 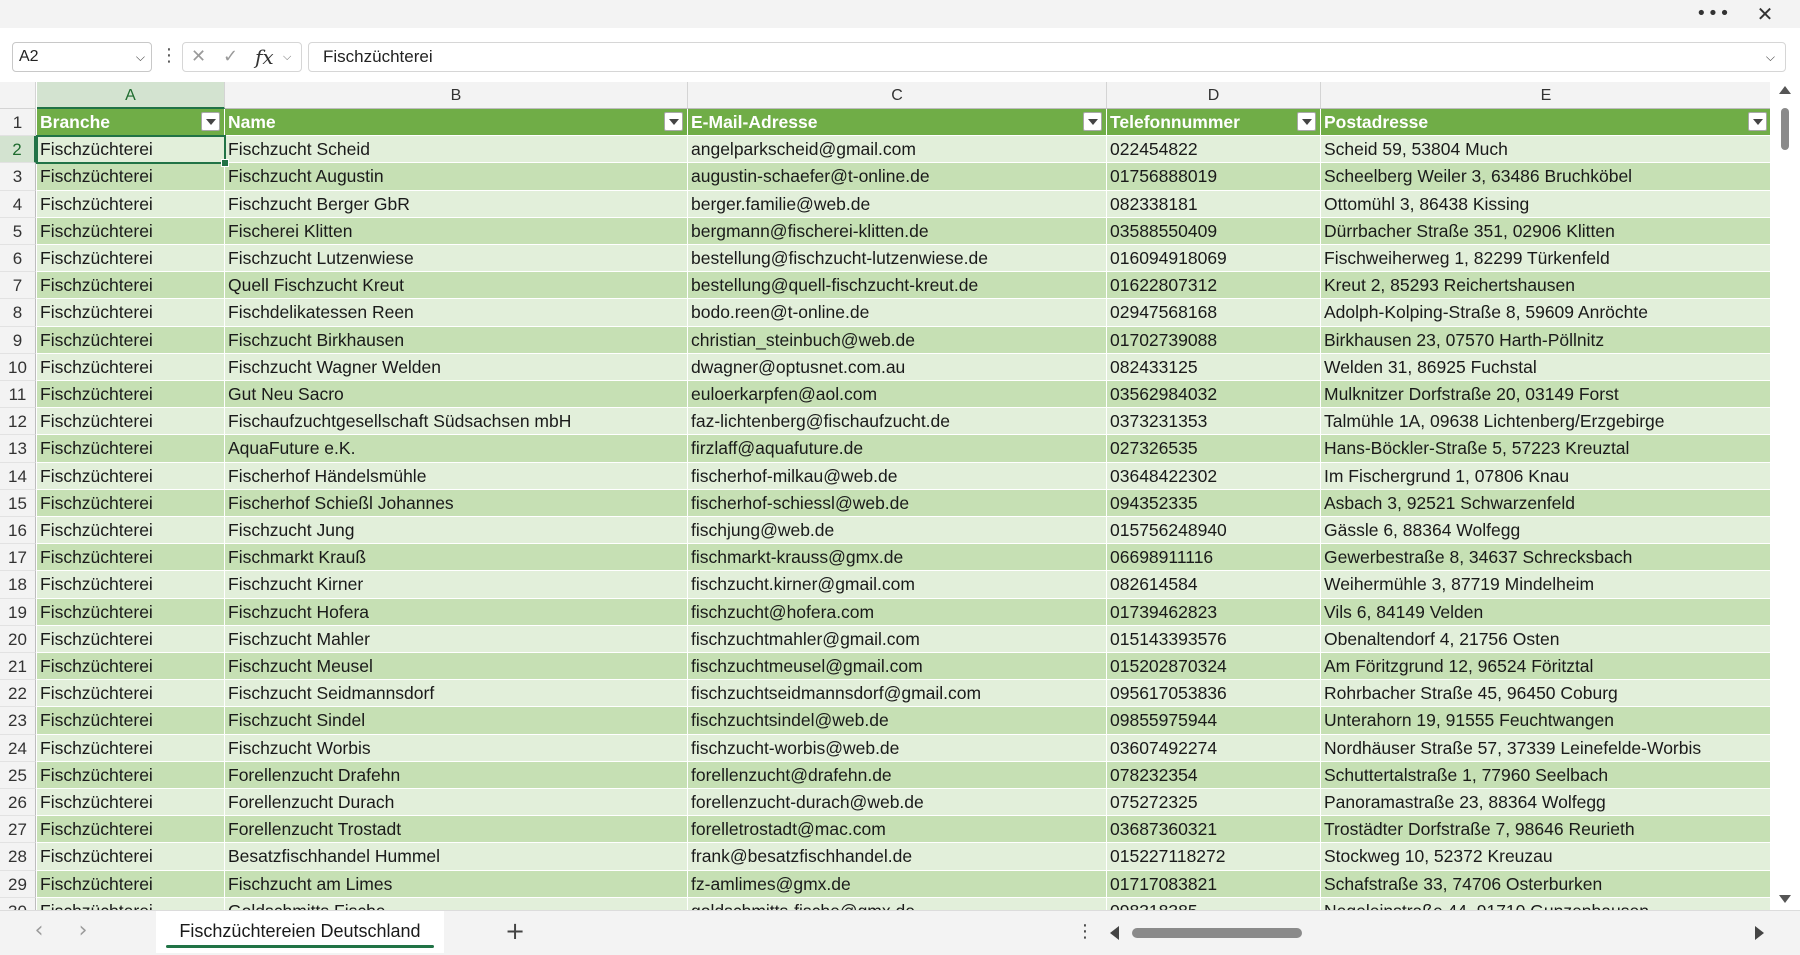 What do you see at coordinates (456, 667) in the screenshot?
I see `table-cell: Fischzucht Meusel` at bounding box center [456, 667].